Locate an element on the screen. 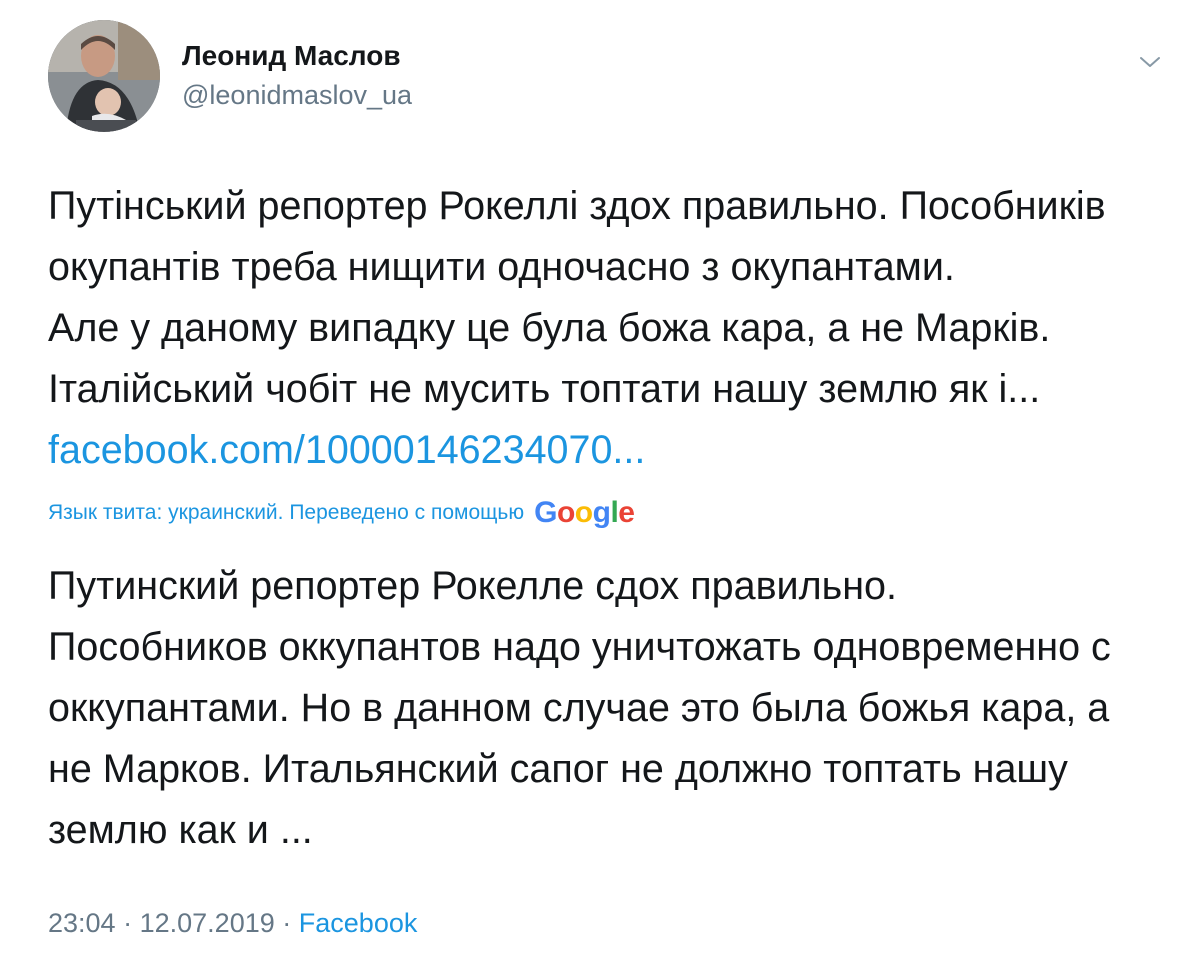 The image size is (1200, 974). profile-photo-icon is located at coordinates (104, 76).